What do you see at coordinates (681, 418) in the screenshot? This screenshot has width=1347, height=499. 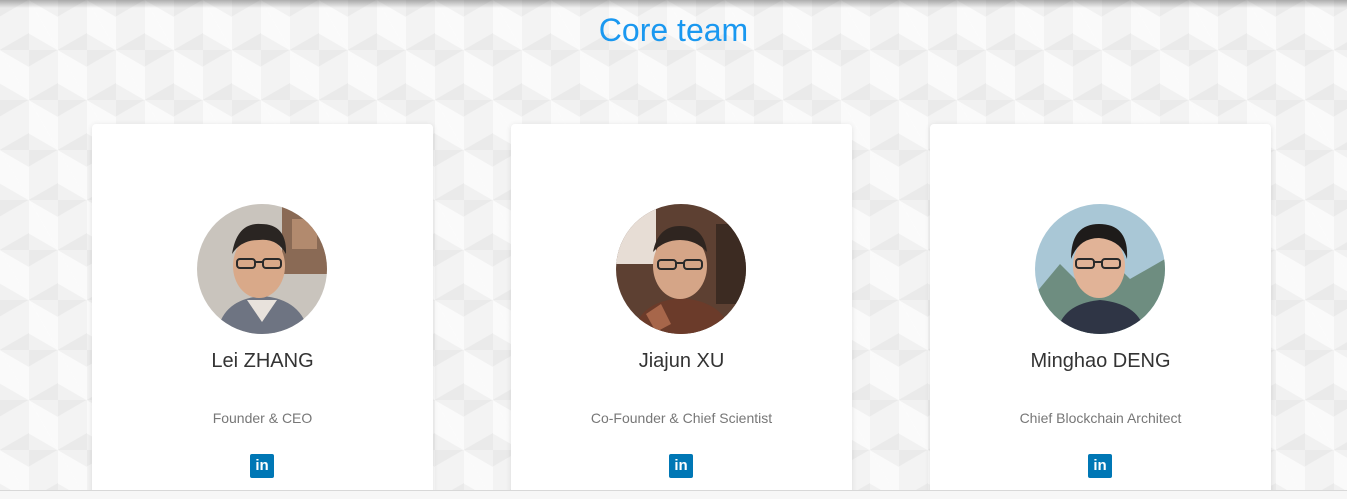 I see `member-role: Co-Founder & Chief Scientist` at bounding box center [681, 418].